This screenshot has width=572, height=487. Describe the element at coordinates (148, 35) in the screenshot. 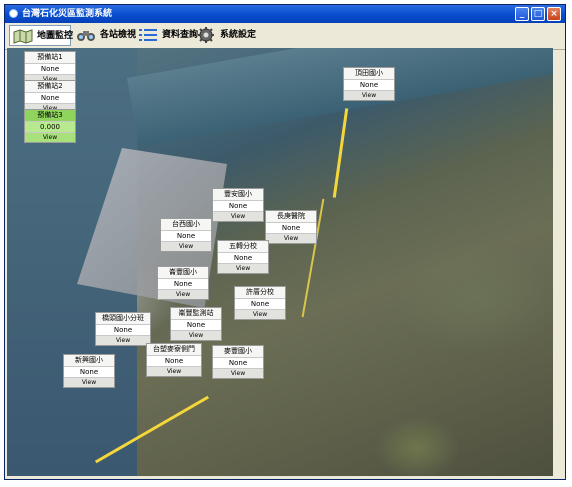

I see `list-icon` at that location.